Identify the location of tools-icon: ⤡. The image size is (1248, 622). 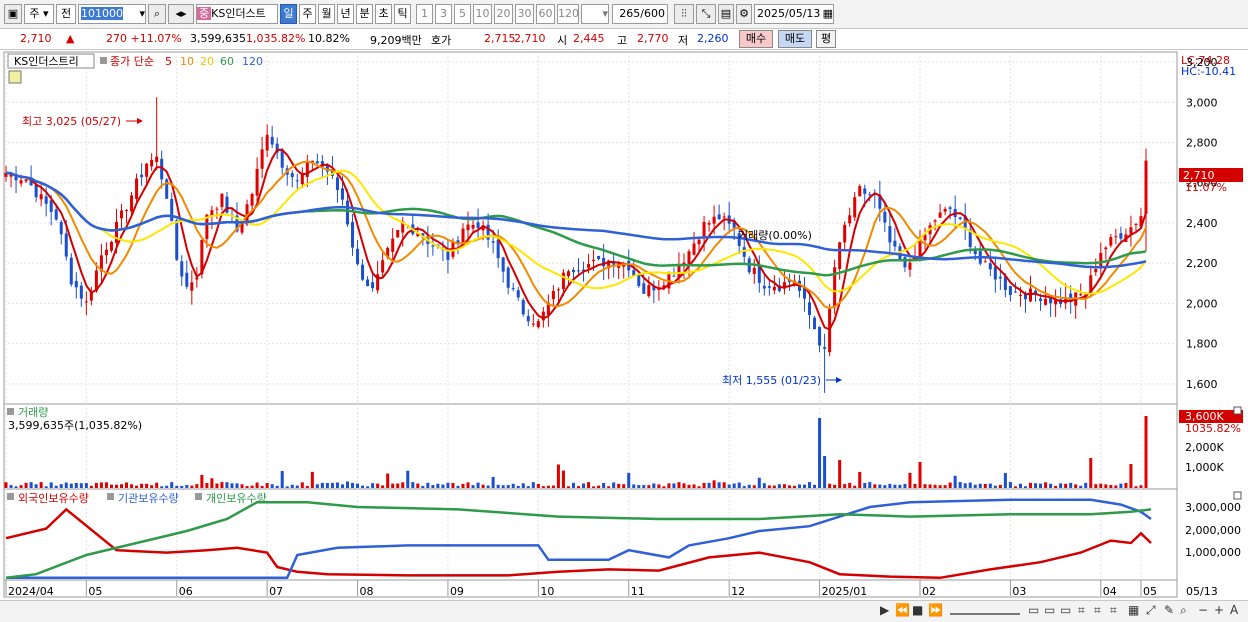
(706, 14).